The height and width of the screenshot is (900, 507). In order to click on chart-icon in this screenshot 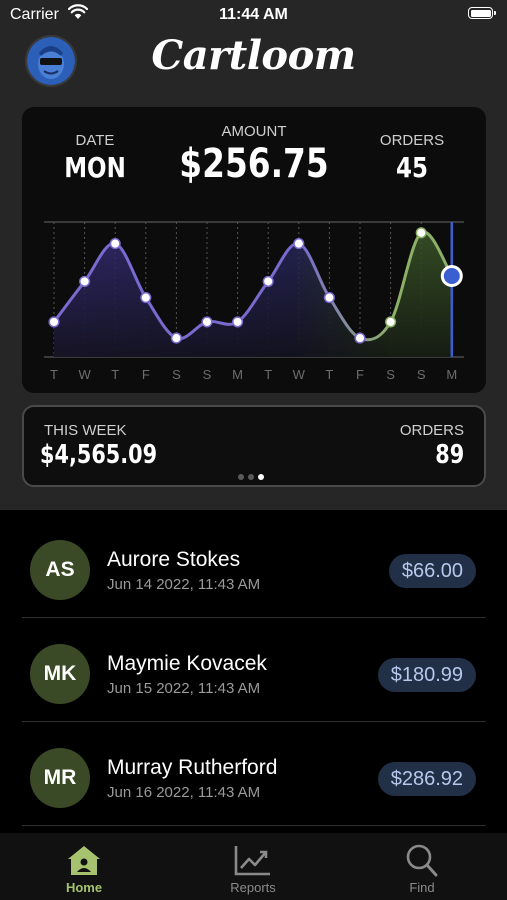, I will do `click(252, 861)`.